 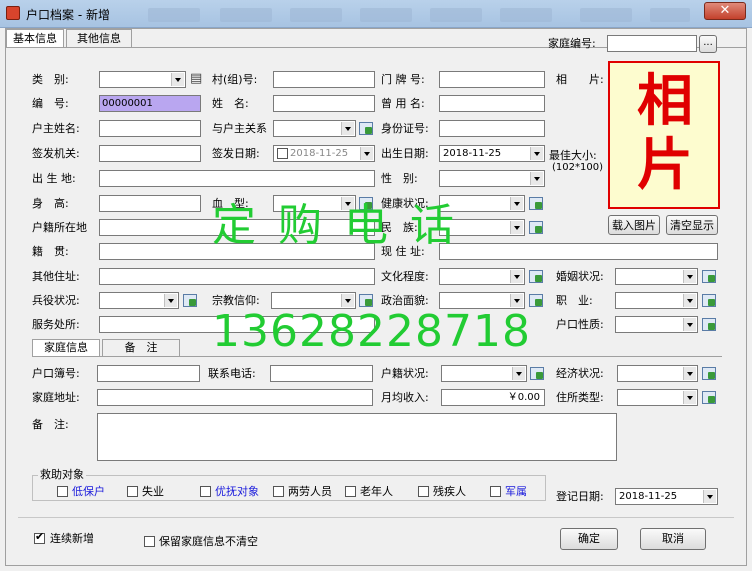 I want to click on income-label: 月均收入:, so click(x=405, y=397).